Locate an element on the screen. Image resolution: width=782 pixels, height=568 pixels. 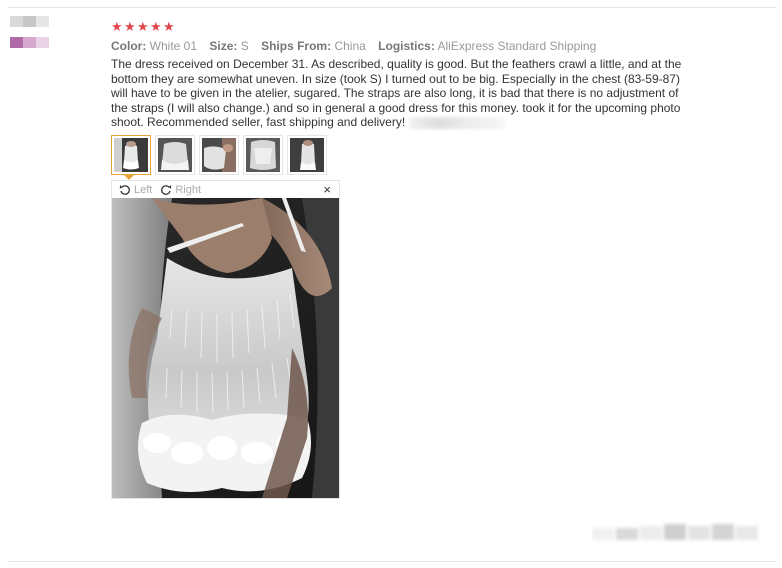
attr-logistics-key: Logistics: is located at coordinates (406, 46).